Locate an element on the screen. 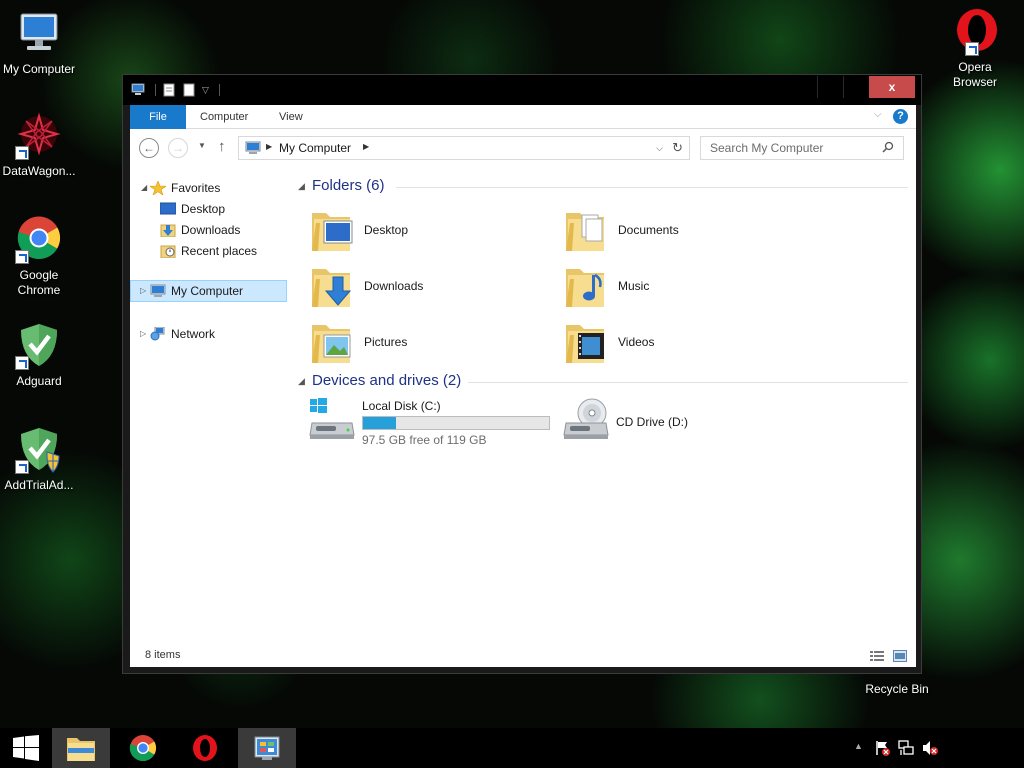  pictures-folder-icon is located at coordinates (331, 344).